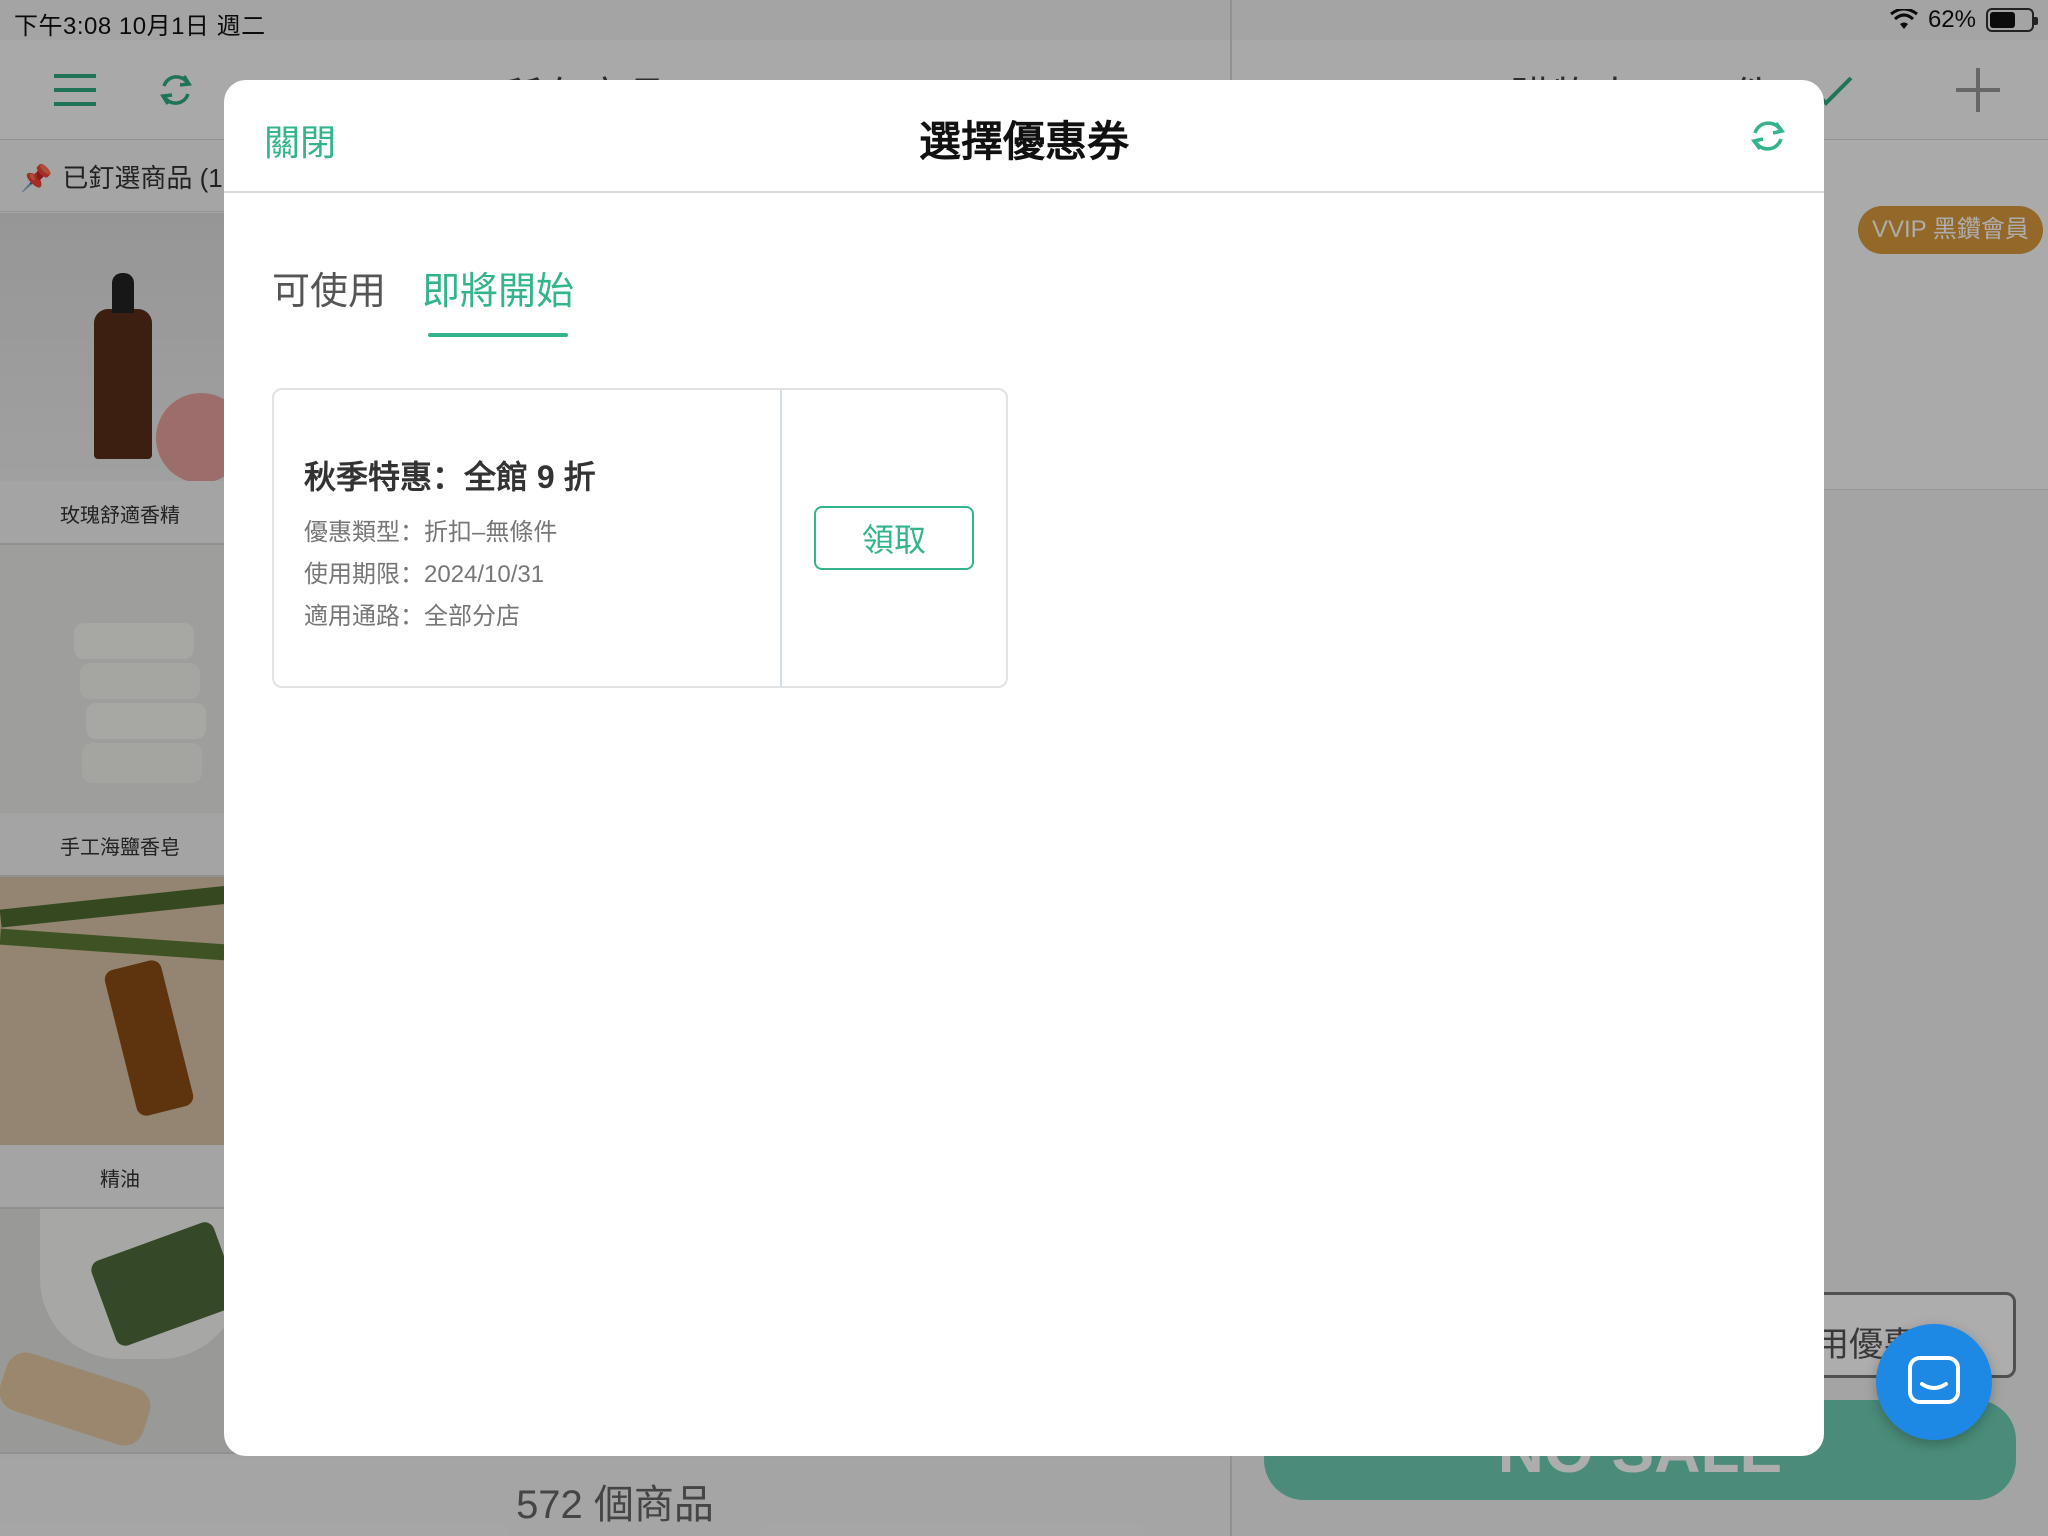 The width and height of the screenshot is (2048, 1536). Describe the element at coordinates (498, 298) in the screenshot. I see `tab-upcoming: 即將開始` at that location.